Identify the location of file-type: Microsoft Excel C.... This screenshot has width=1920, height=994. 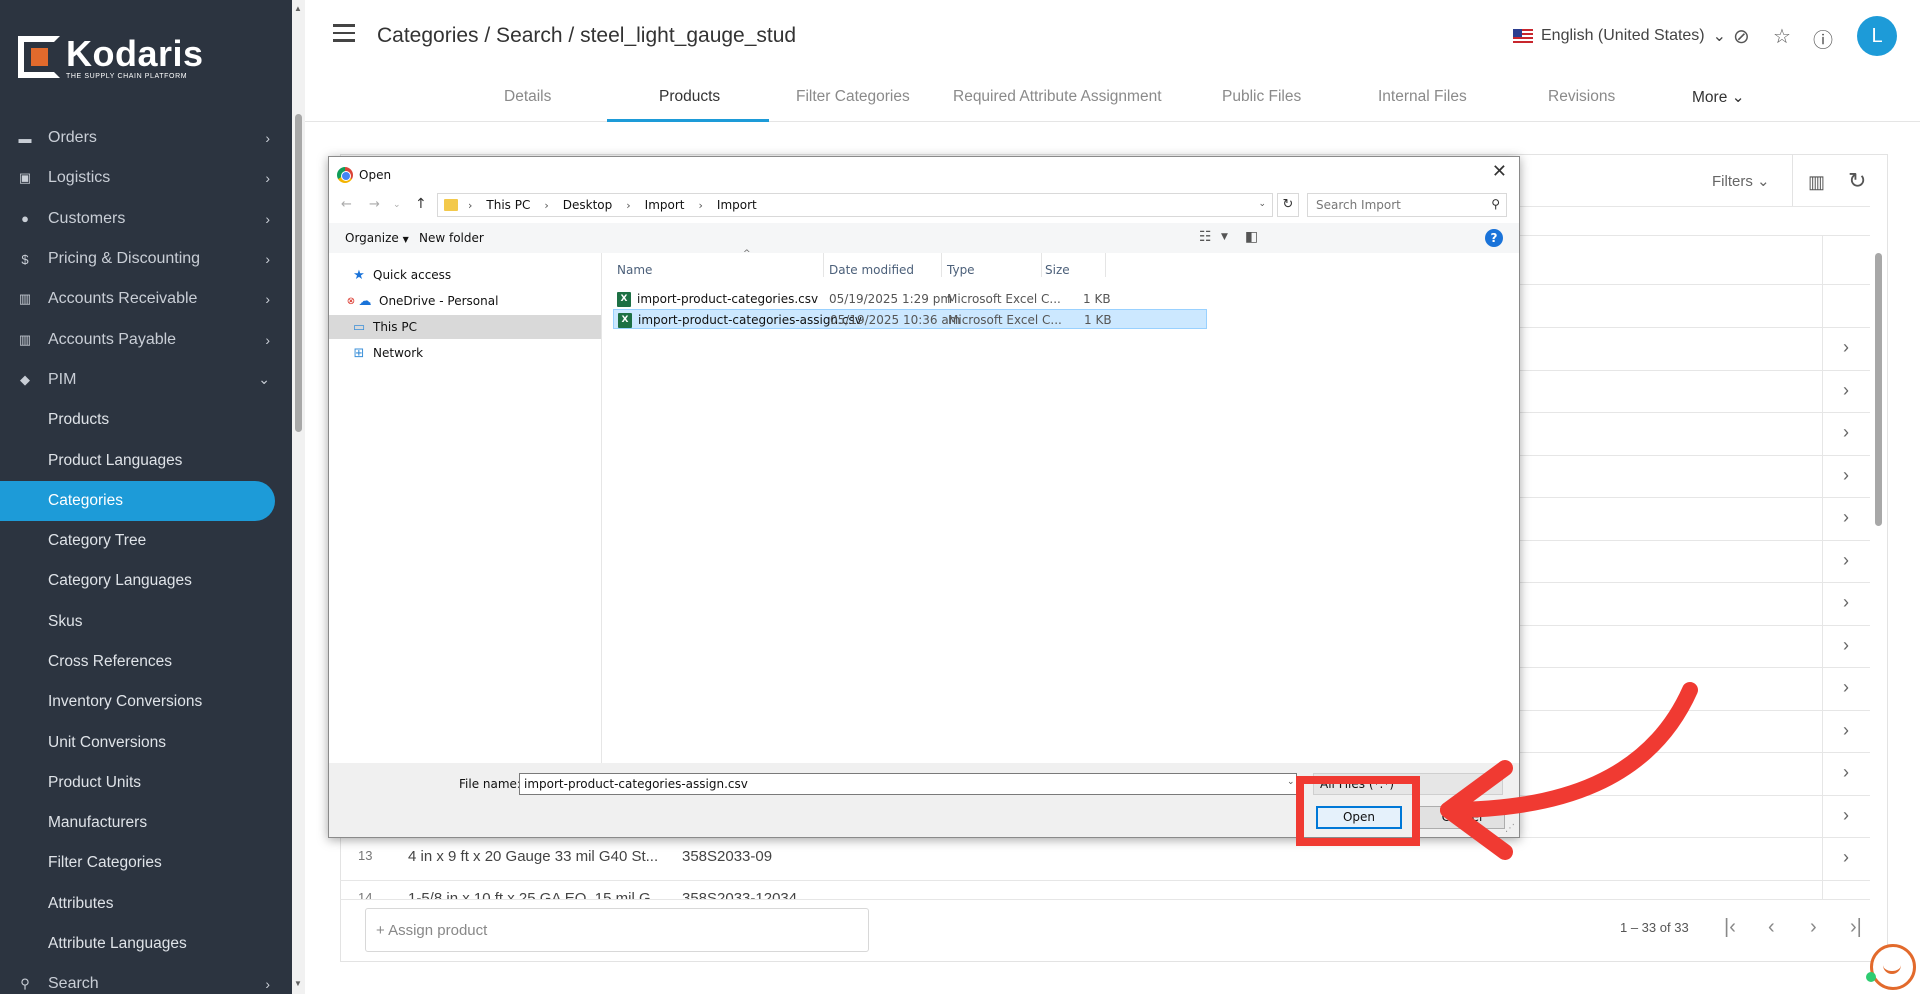
(1005, 320).